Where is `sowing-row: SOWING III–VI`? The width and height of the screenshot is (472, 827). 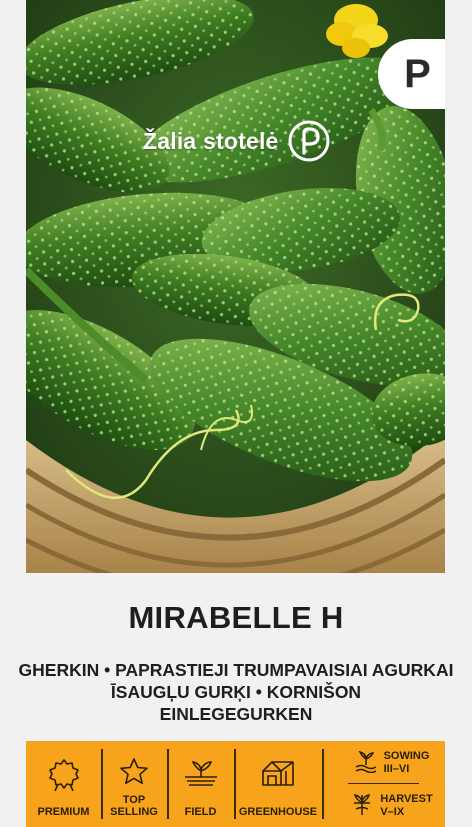
sowing-row: SOWING III–VI is located at coordinates (384, 762).